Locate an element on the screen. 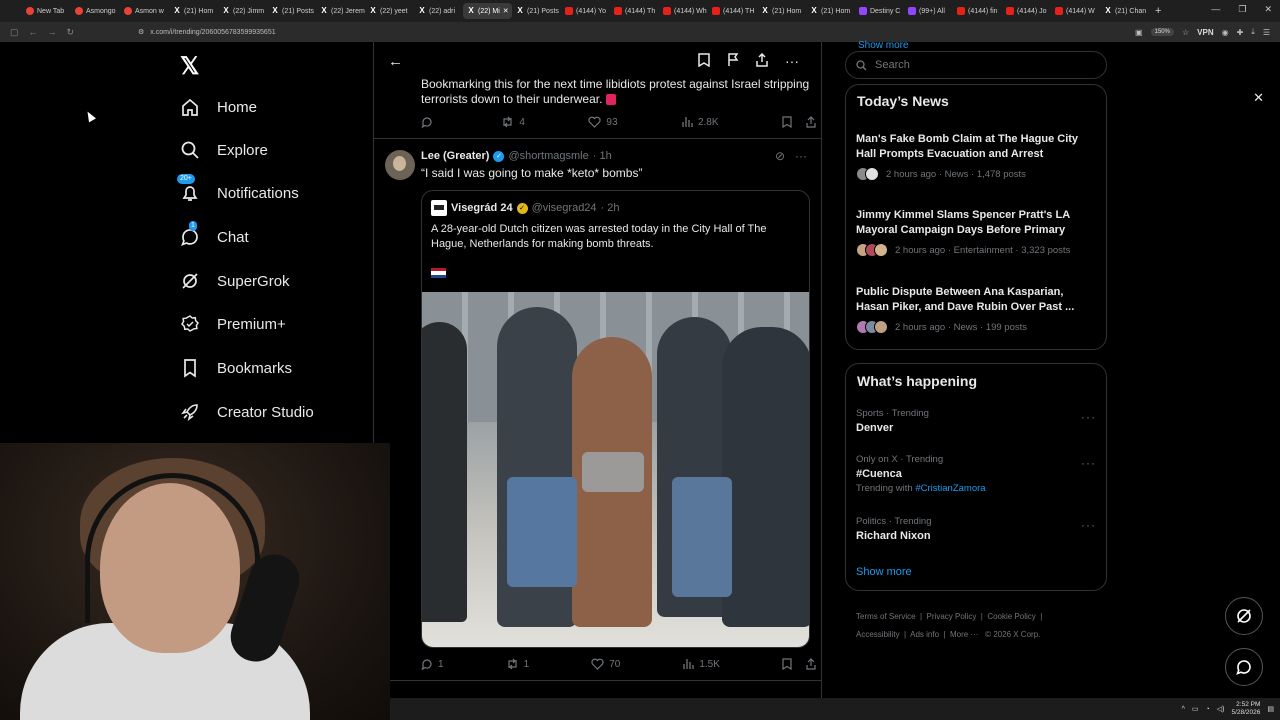 This screenshot has height=720, width=1280. reply-button: 1 is located at coordinates (432, 664).